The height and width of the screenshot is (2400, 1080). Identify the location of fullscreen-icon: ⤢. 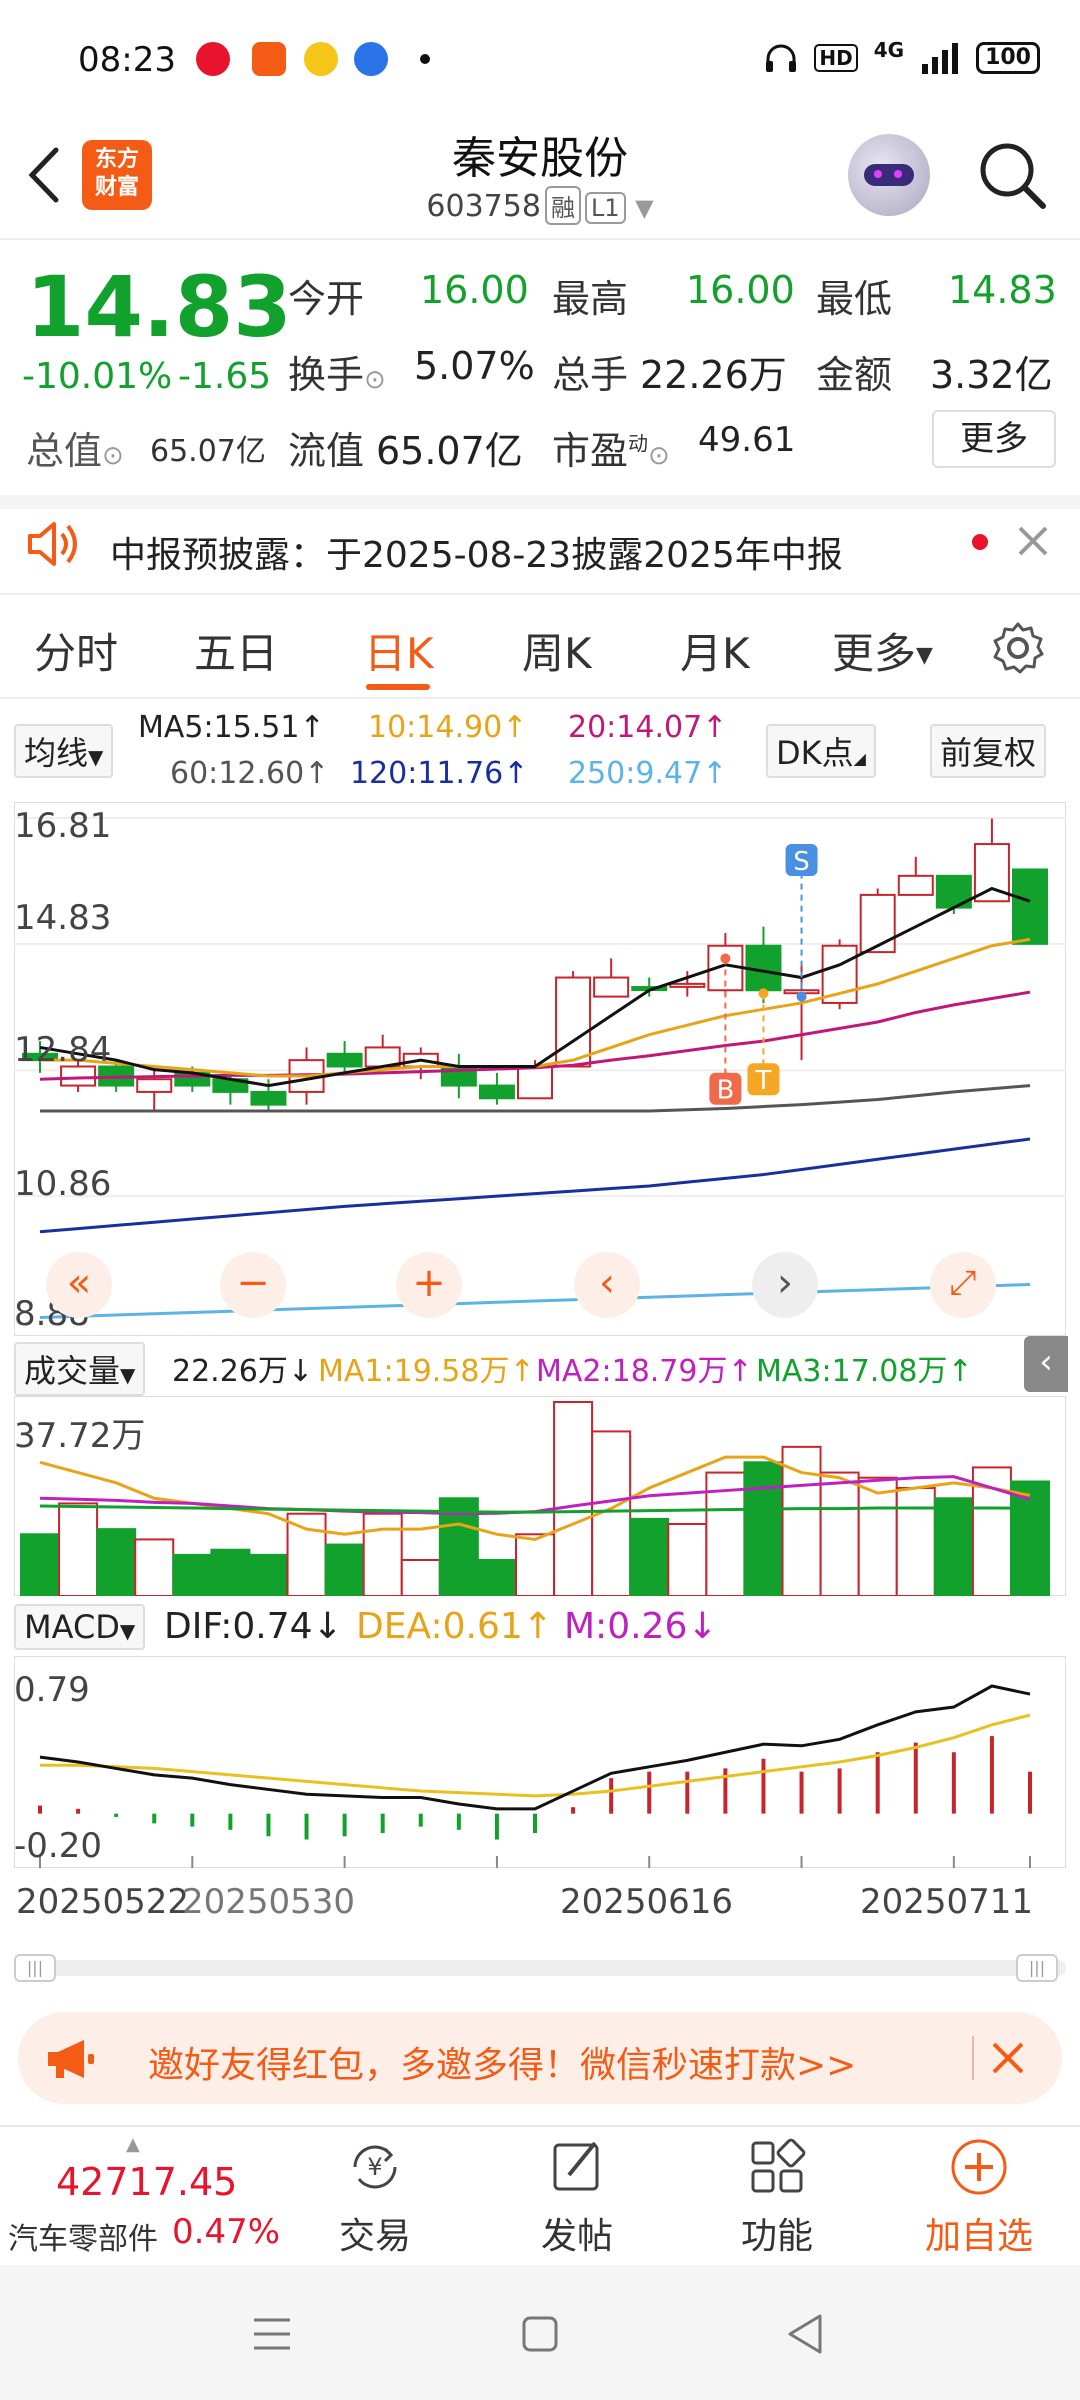
(963, 1285).